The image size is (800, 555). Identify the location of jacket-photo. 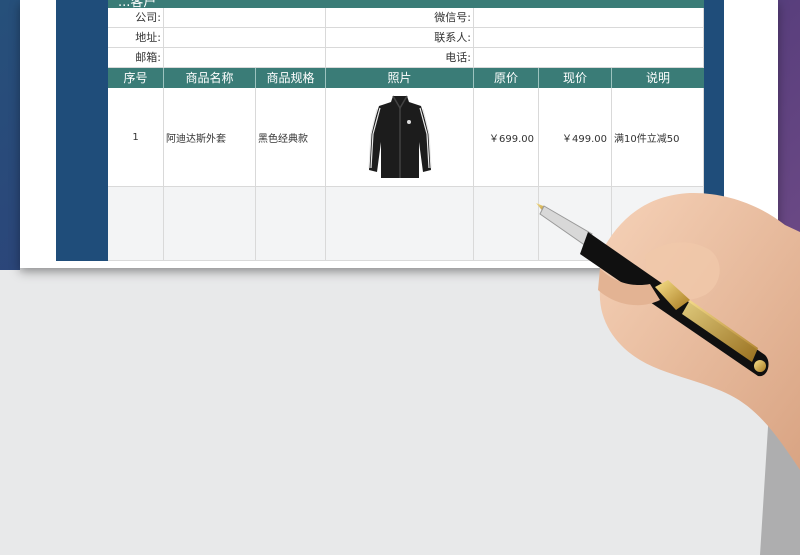
(399, 136).